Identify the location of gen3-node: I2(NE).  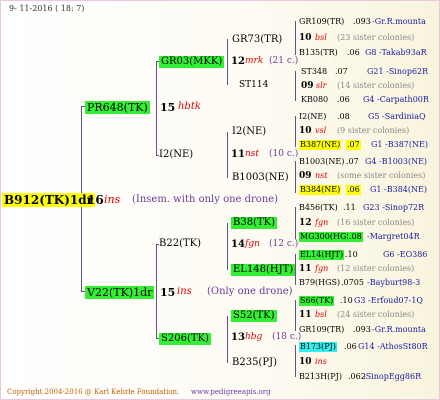
(249, 132).